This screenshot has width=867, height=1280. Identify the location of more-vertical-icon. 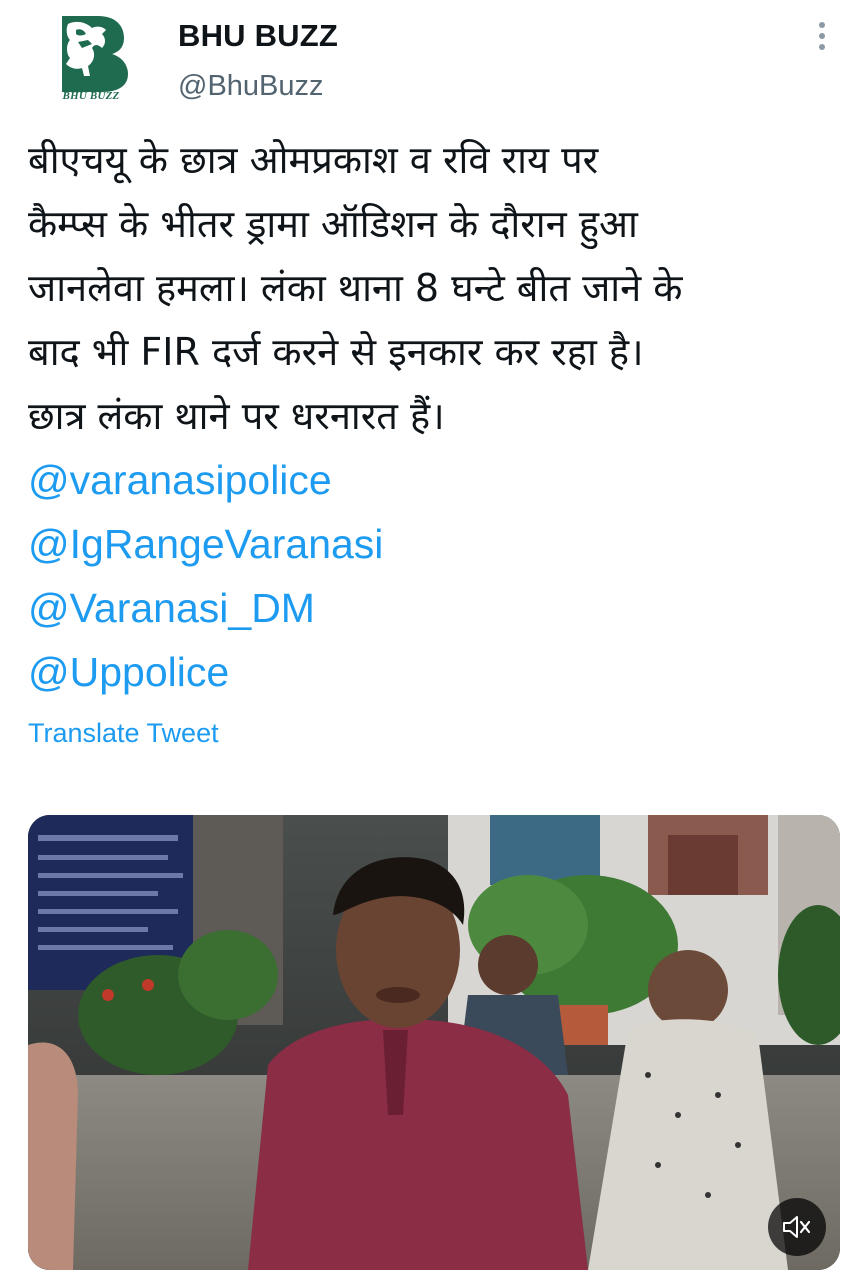
(822, 36).